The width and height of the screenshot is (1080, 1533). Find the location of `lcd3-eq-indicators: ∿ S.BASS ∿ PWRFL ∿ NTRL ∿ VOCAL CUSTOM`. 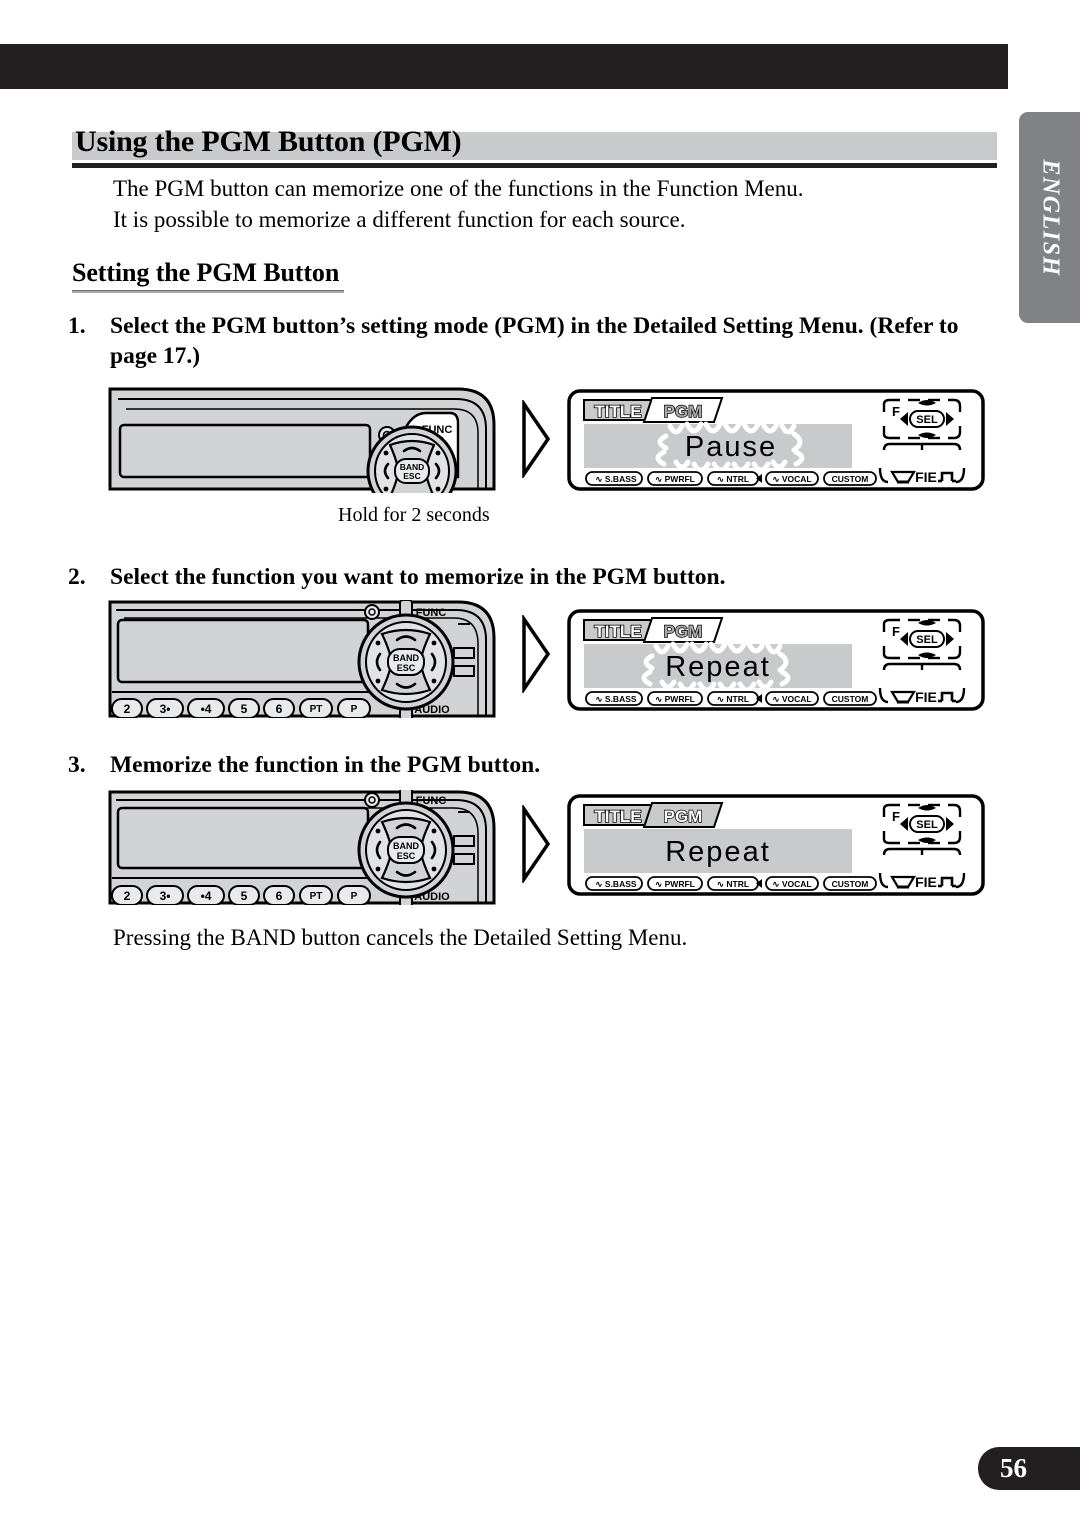

lcd3-eq-indicators: ∿ S.BASS ∿ PWRFL ∿ NTRL ∿ VOCAL CUSTOM is located at coordinates (731, 883).